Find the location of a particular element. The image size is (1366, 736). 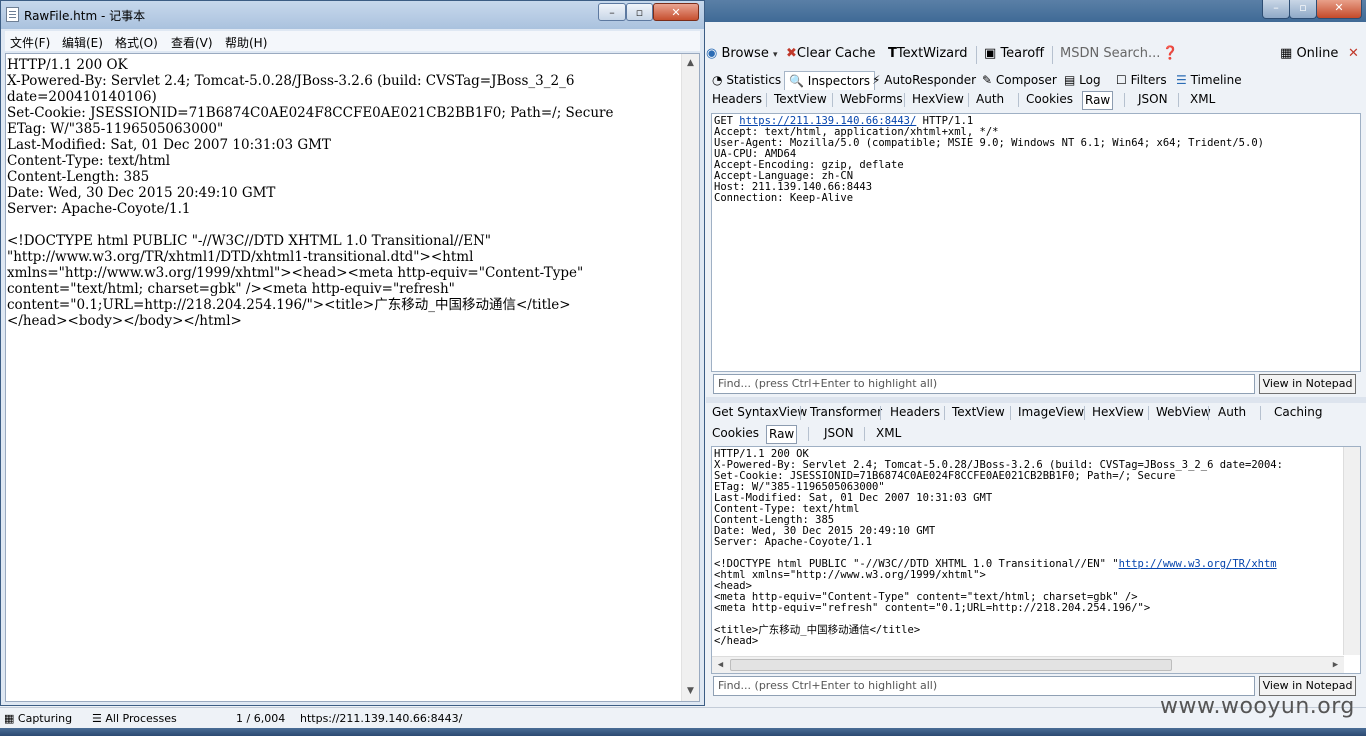

doctype-link: http://www.w3.org/TR/xhtm is located at coordinates (1198, 564).